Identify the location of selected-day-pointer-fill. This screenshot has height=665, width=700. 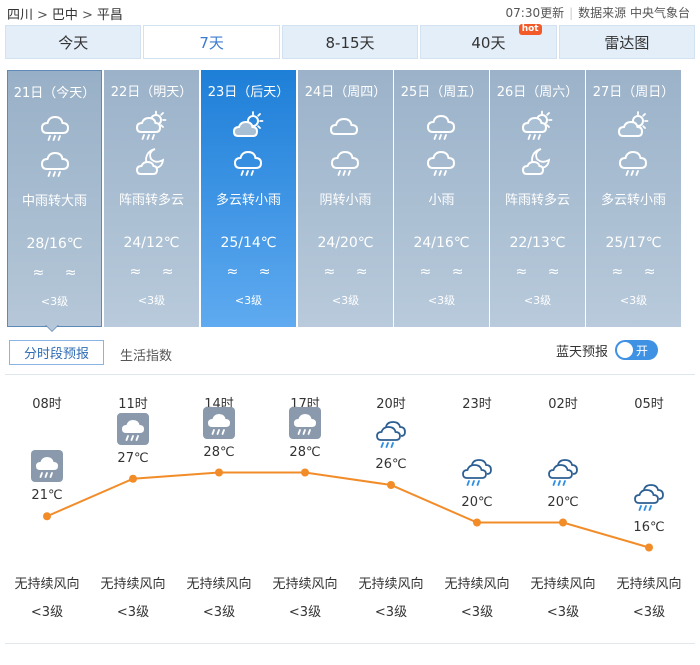
(52, 328).